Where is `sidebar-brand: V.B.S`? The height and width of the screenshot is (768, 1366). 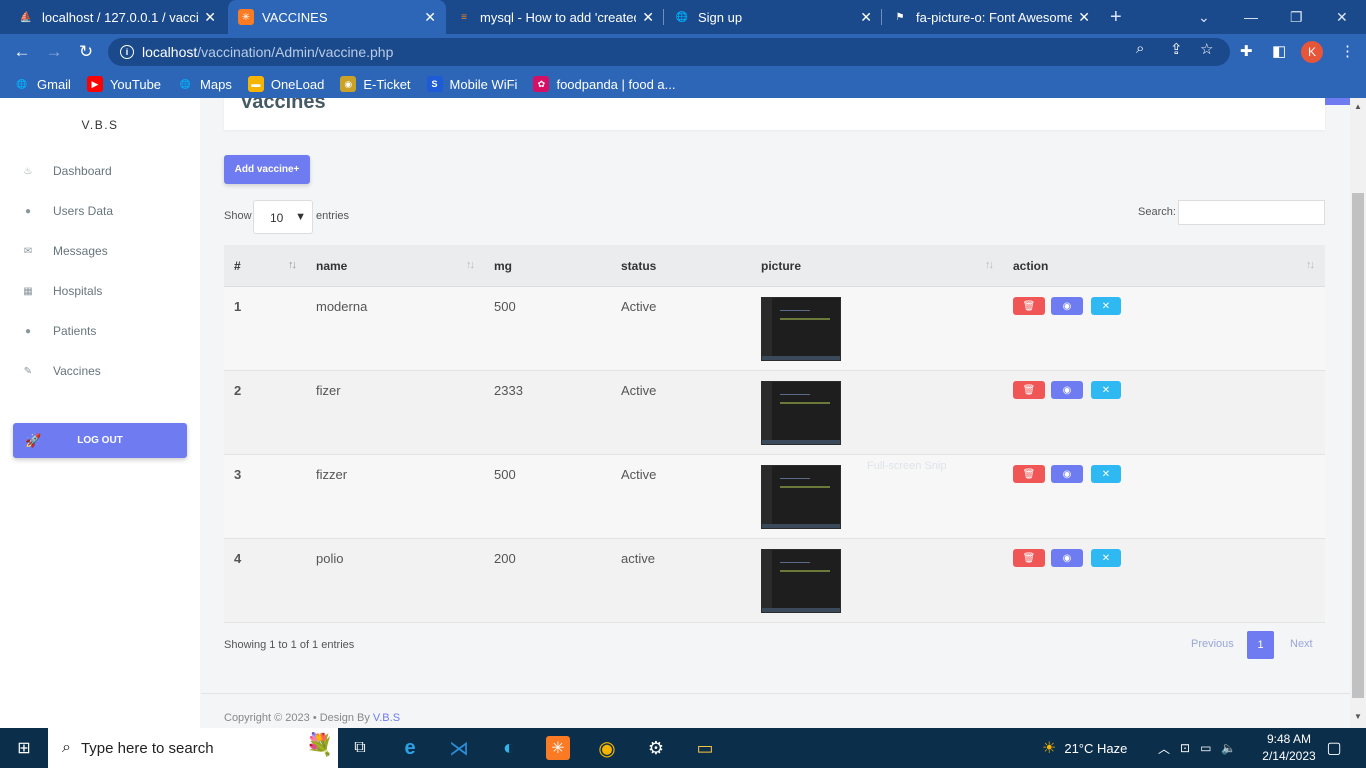
sidebar-brand: V.B.S is located at coordinates (100, 125).